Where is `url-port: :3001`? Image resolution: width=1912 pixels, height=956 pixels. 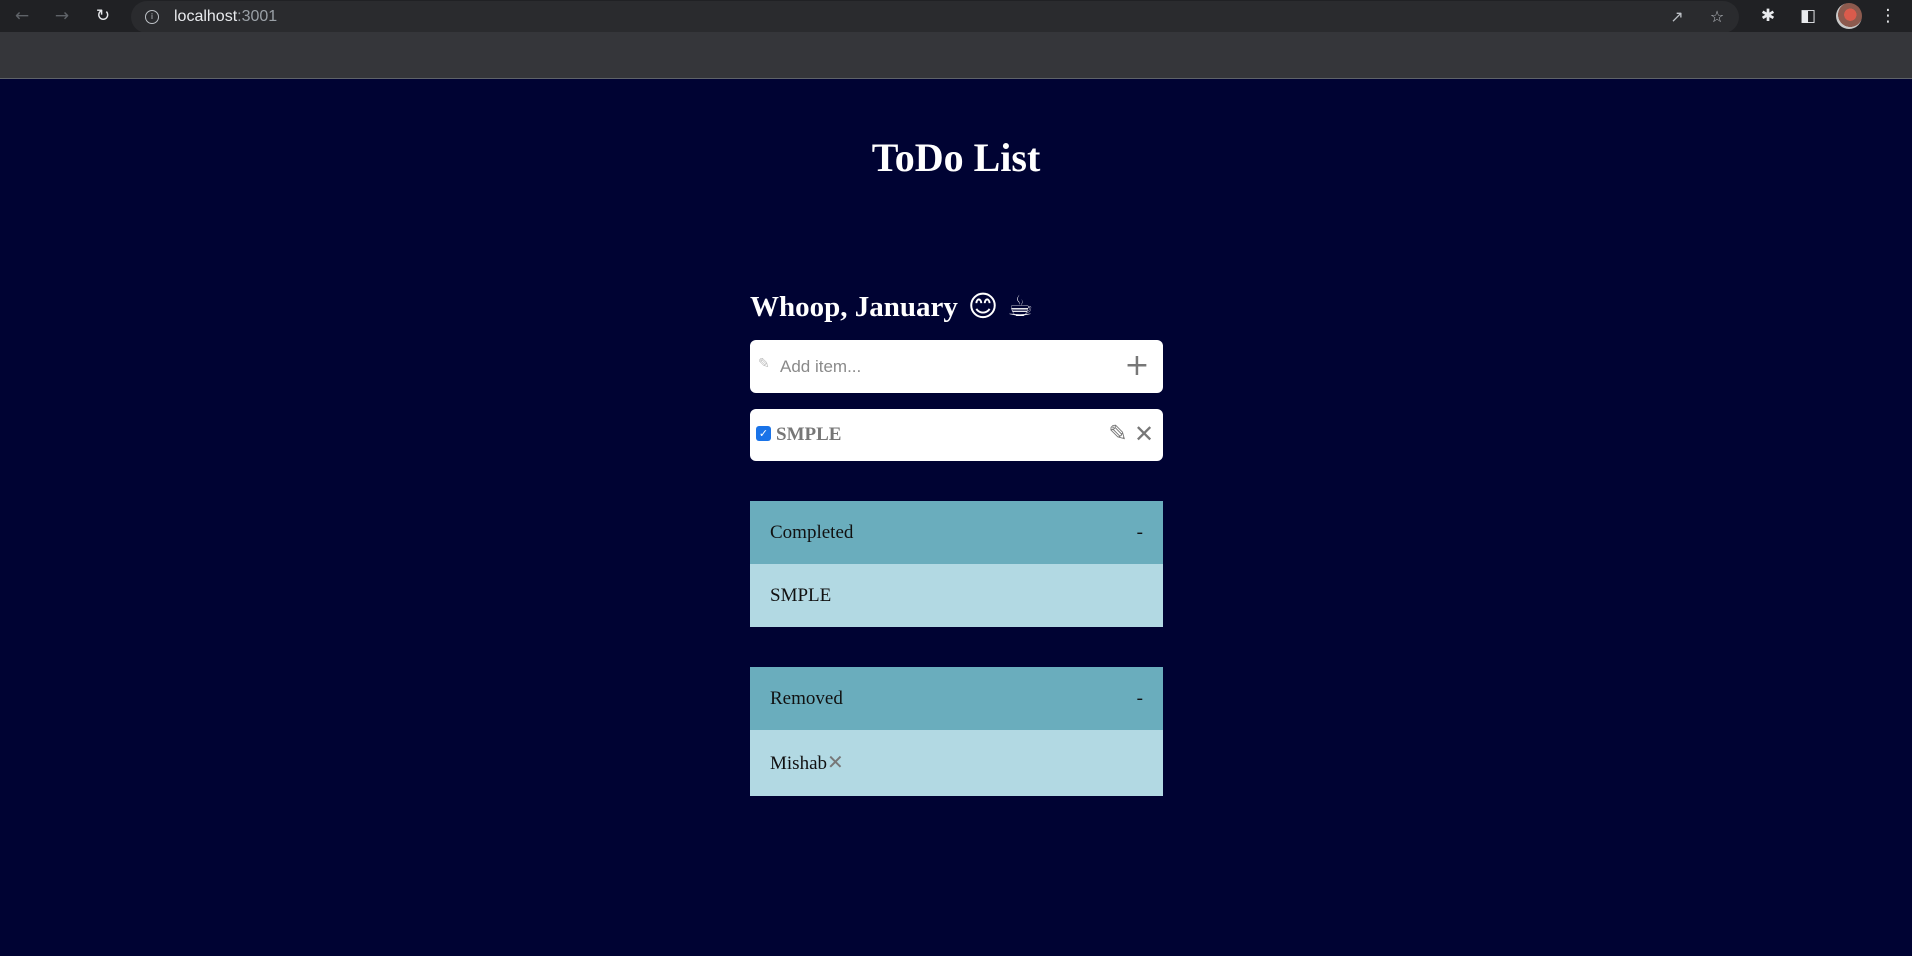 url-port: :3001 is located at coordinates (257, 16).